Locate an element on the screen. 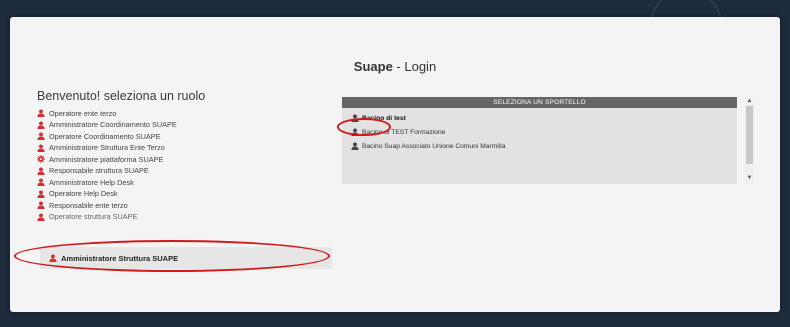  role-item: Amministratore Struttura Ente Terzo is located at coordinates (197, 148).